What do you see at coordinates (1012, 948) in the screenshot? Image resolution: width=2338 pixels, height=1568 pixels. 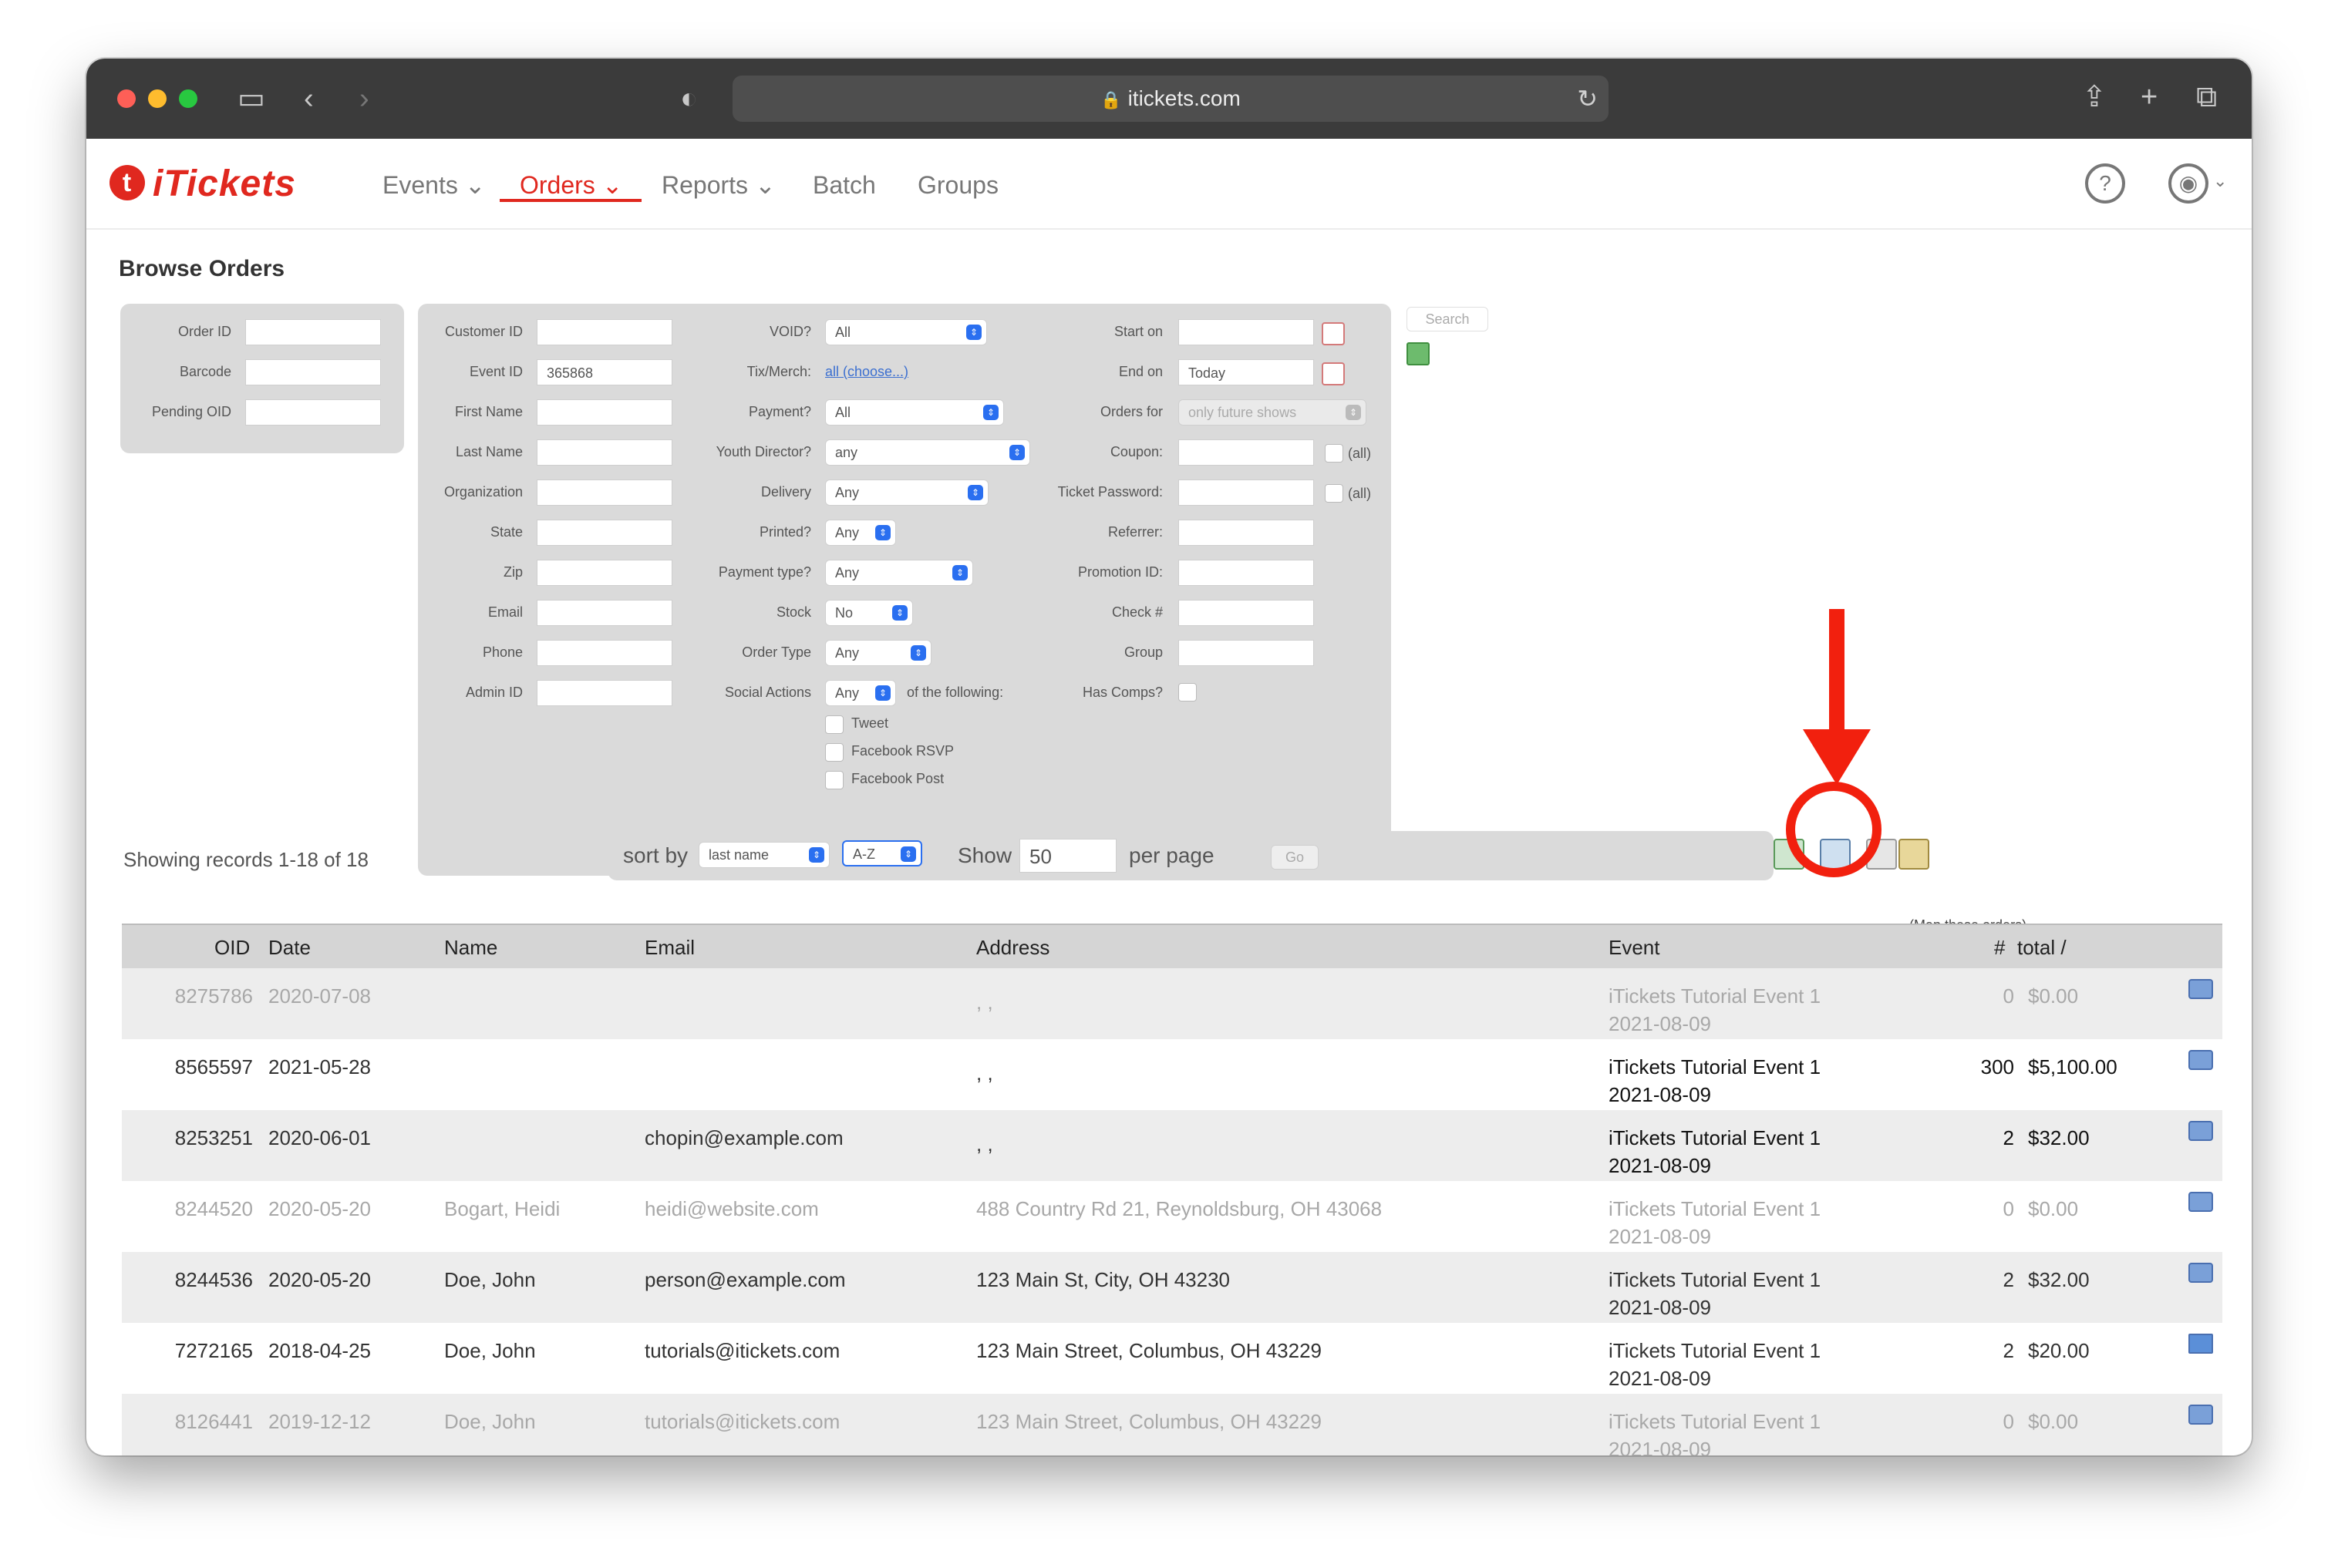 I see `header-address: Address` at bounding box center [1012, 948].